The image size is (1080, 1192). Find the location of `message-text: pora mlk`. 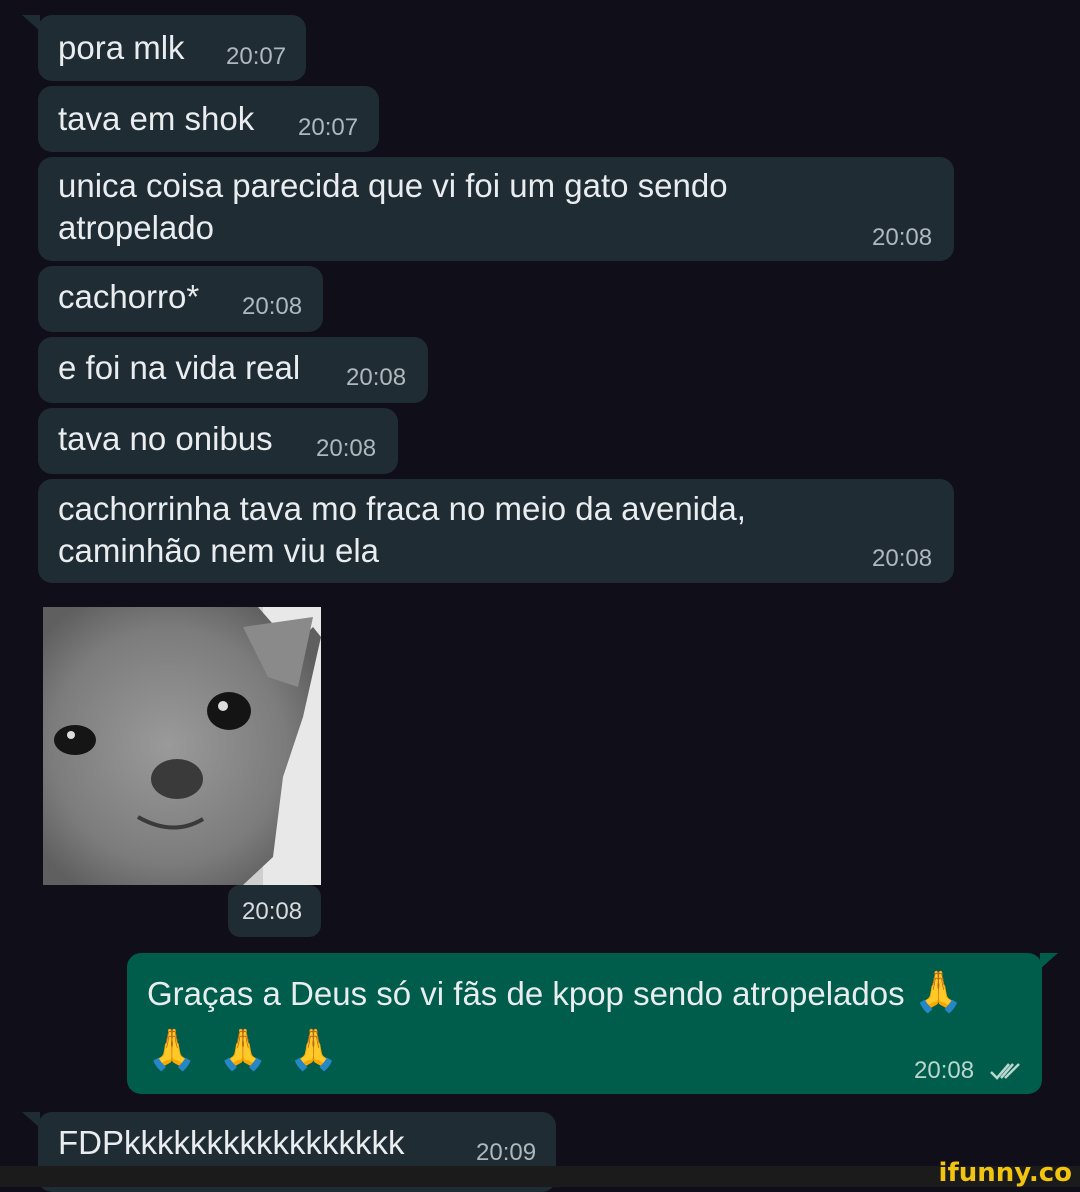

message-text: pora mlk is located at coordinates (121, 47).